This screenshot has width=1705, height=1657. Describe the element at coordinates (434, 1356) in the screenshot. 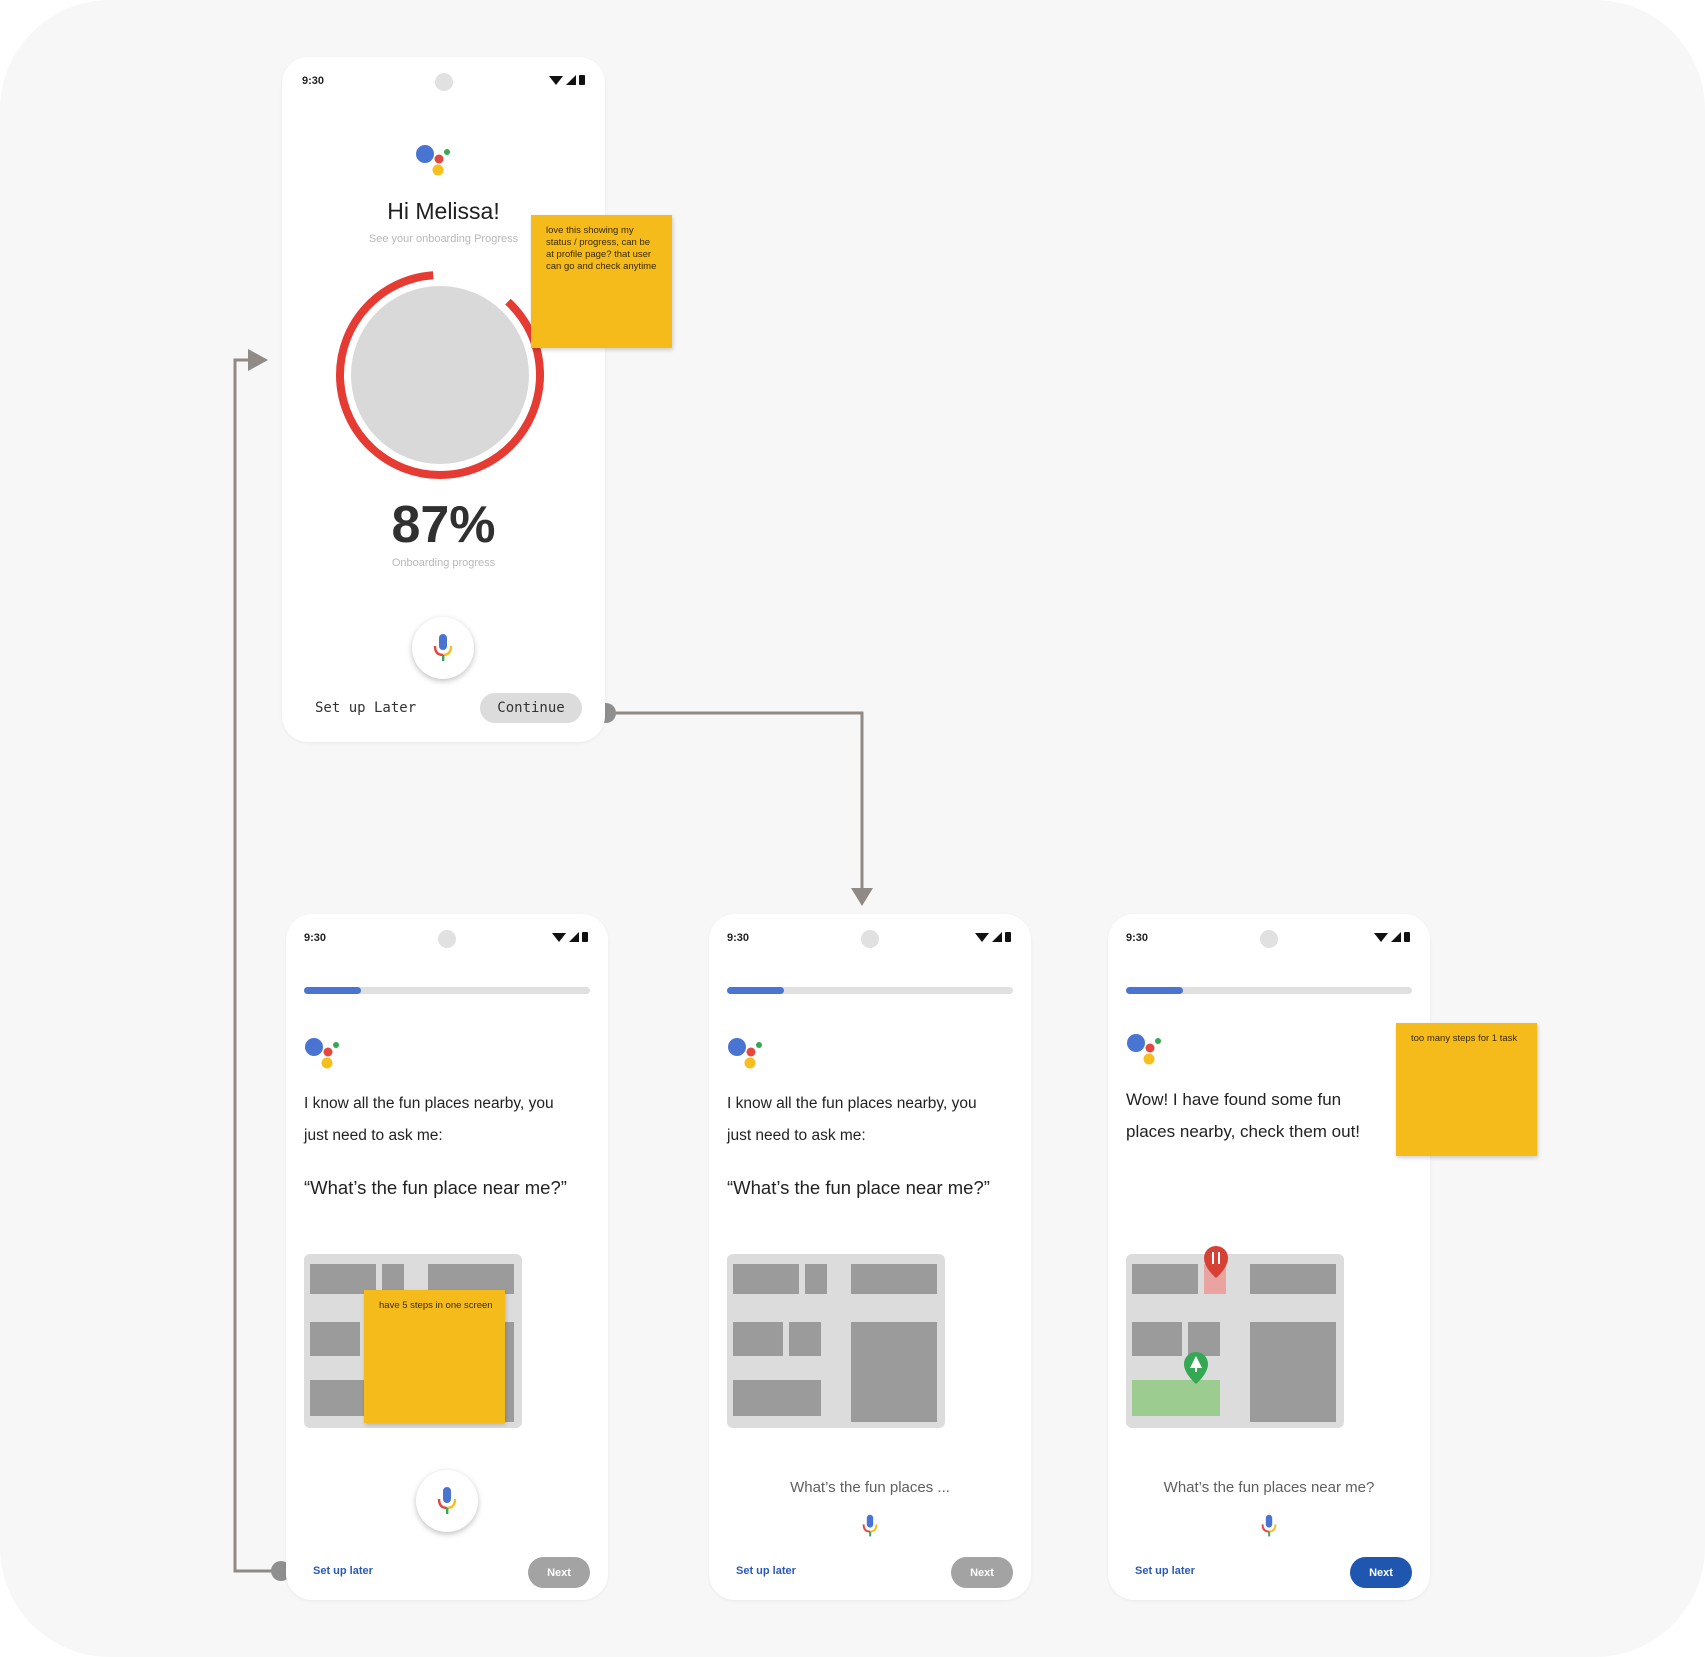

I see `sticky-note-step-1: have 5 steps in one screen` at that location.